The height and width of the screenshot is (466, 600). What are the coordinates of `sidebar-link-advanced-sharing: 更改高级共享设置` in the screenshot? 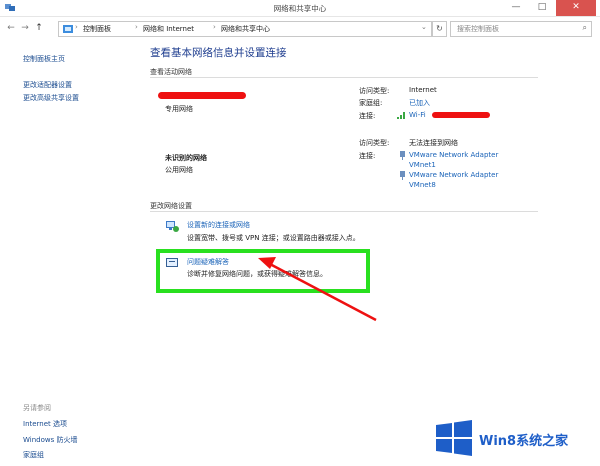 It's located at (51, 98).